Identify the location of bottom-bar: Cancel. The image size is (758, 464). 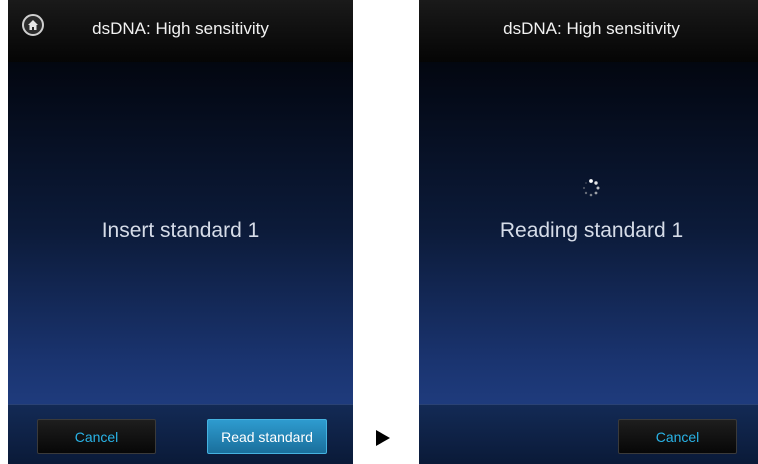
(588, 434).